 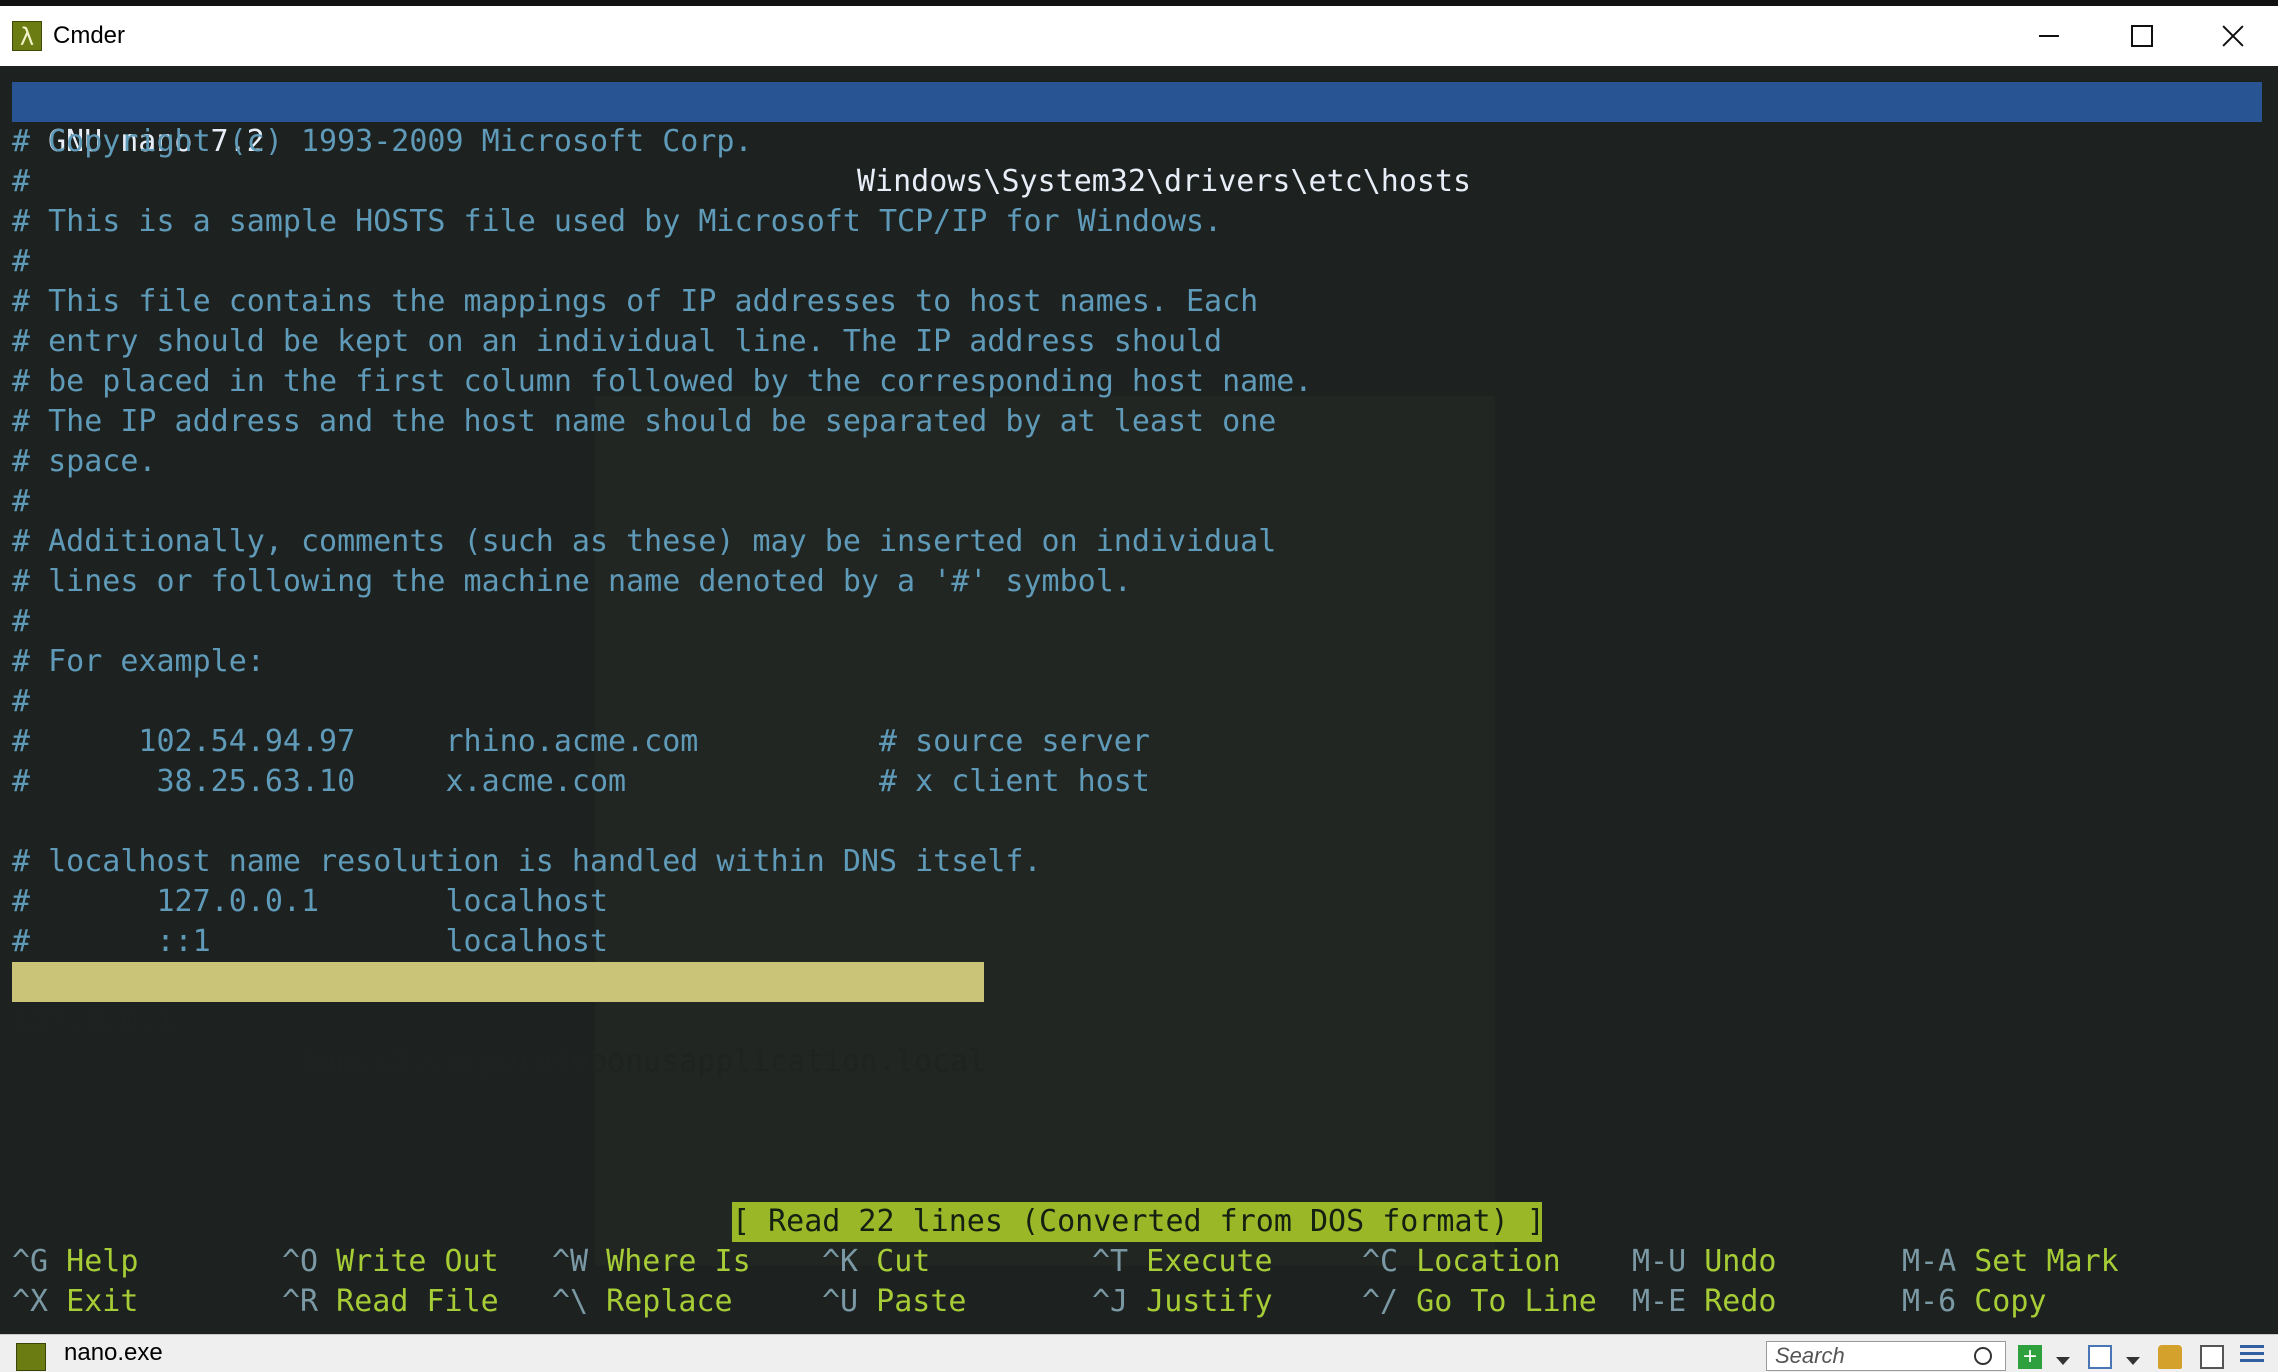 I want to click on panes-icon, so click(x=2100, y=1357).